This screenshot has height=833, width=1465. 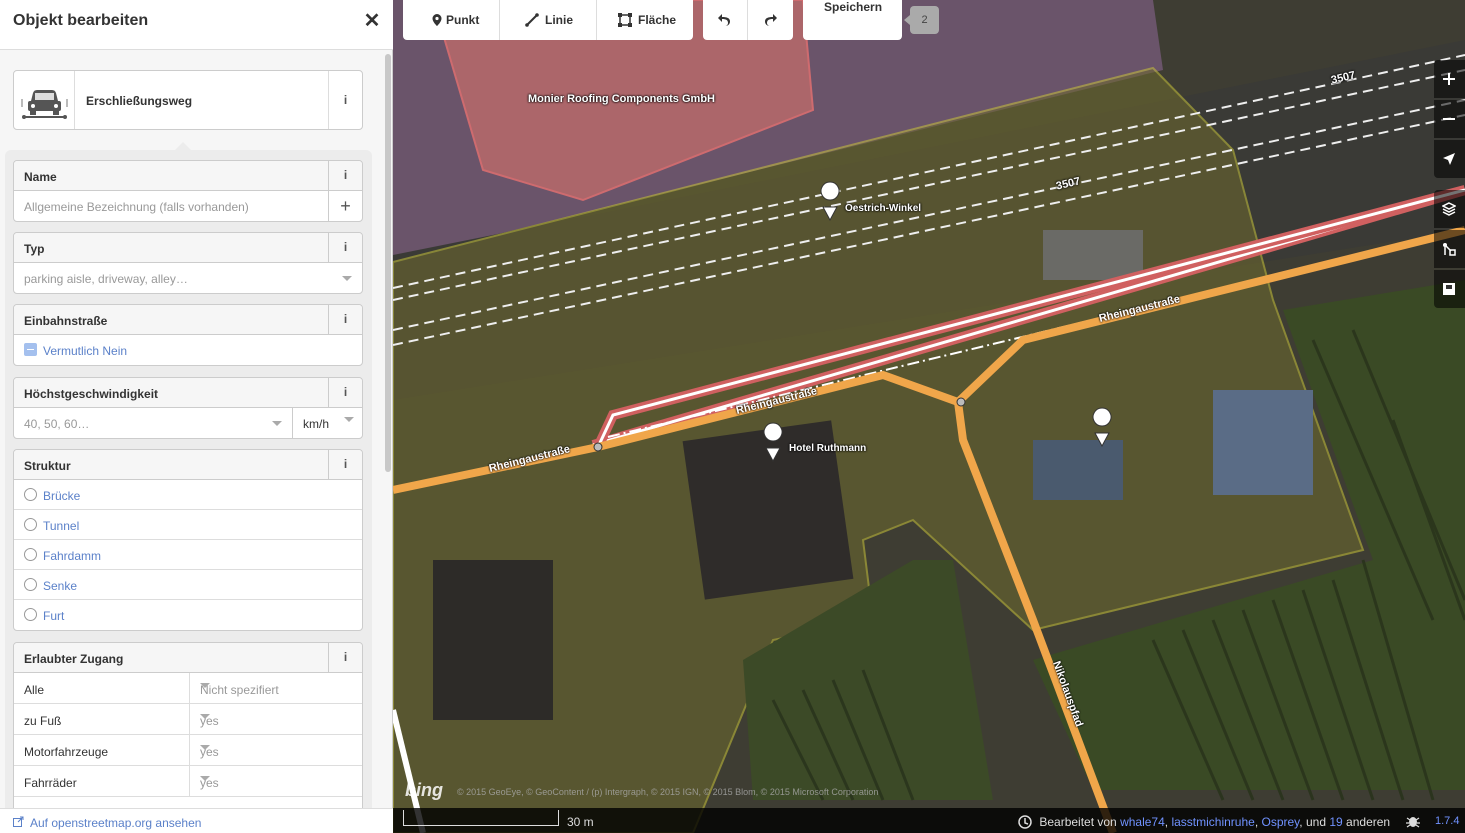 What do you see at coordinates (188, 393) in the screenshot?
I see `field-maxspeed-label-row: Höchstgeschwindigkeit i` at bounding box center [188, 393].